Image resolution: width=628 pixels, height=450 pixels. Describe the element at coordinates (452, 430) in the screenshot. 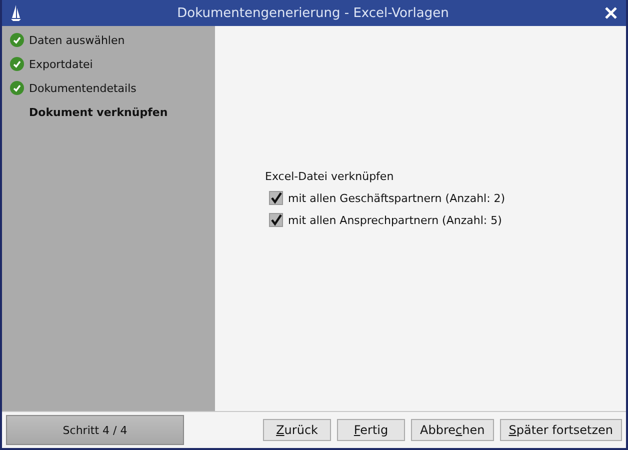

I see `dialog-button: Abbrechen` at that location.